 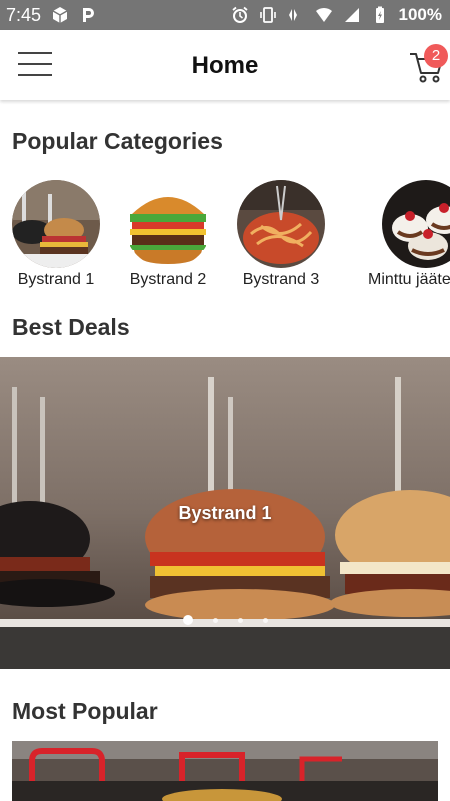 I want to click on box-icon, so click(x=60, y=15).